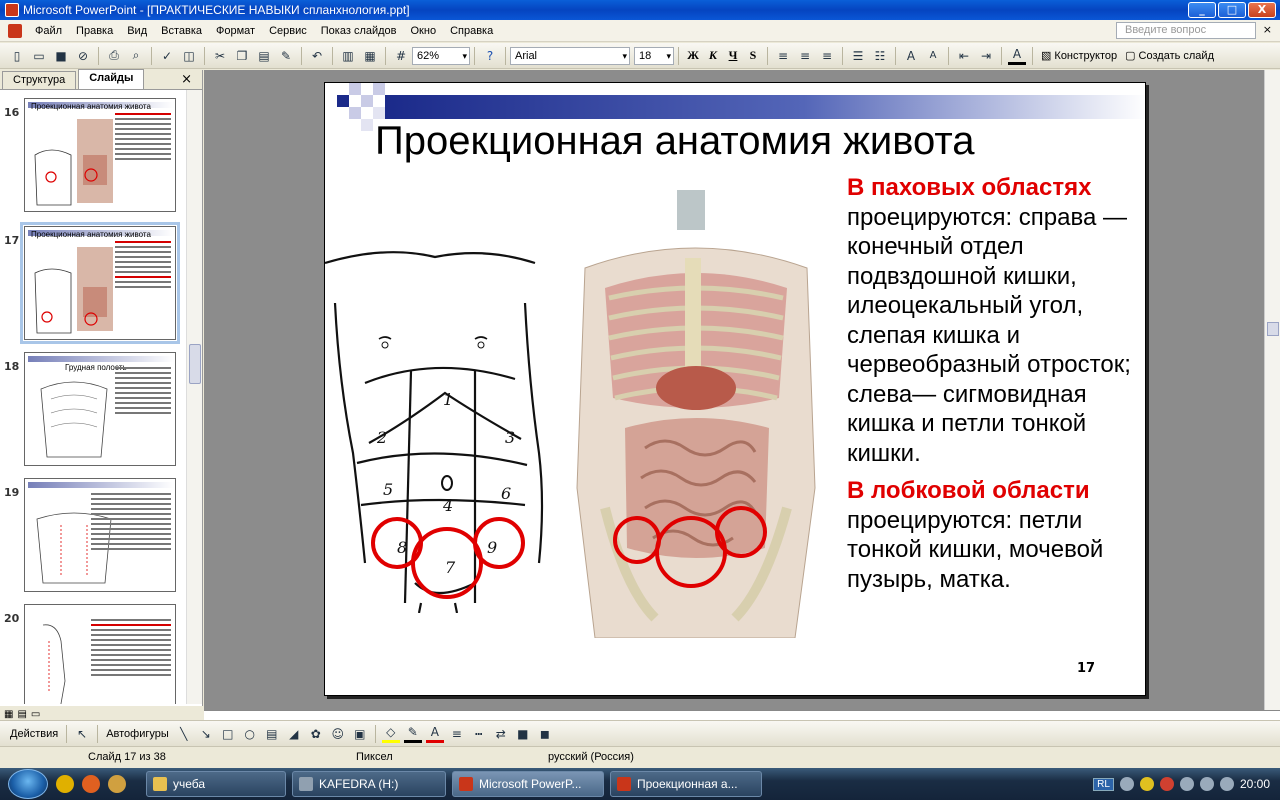  I want to click on open-icon: ▭, so click(39, 56).